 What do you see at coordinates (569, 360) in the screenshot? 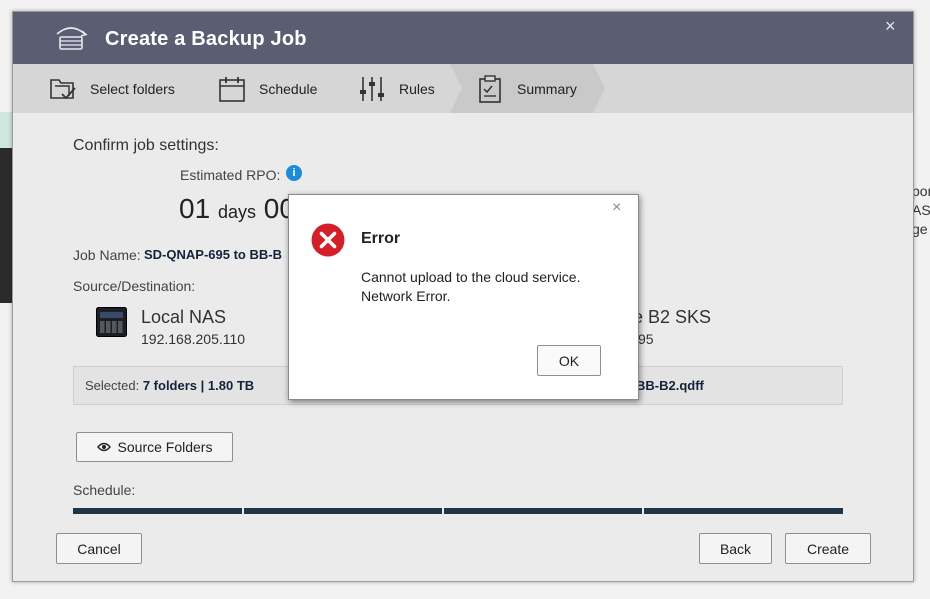
I see `ok-button: OK` at bounding box center [569, 360].